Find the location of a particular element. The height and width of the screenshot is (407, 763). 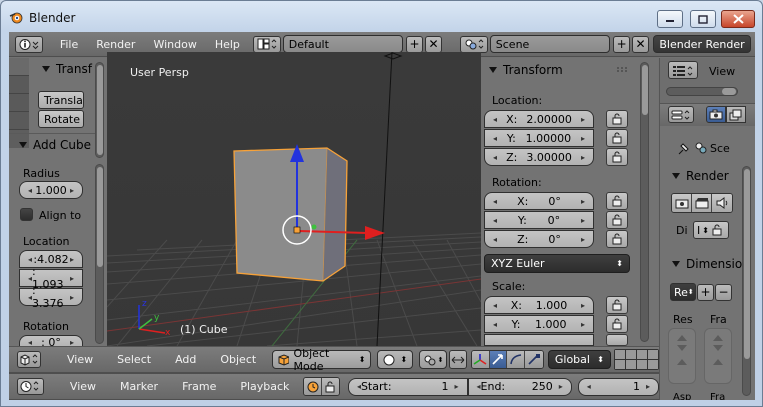

end-frame-field: ◂ End: 250 ▸ is located at coordinates (519, 386).